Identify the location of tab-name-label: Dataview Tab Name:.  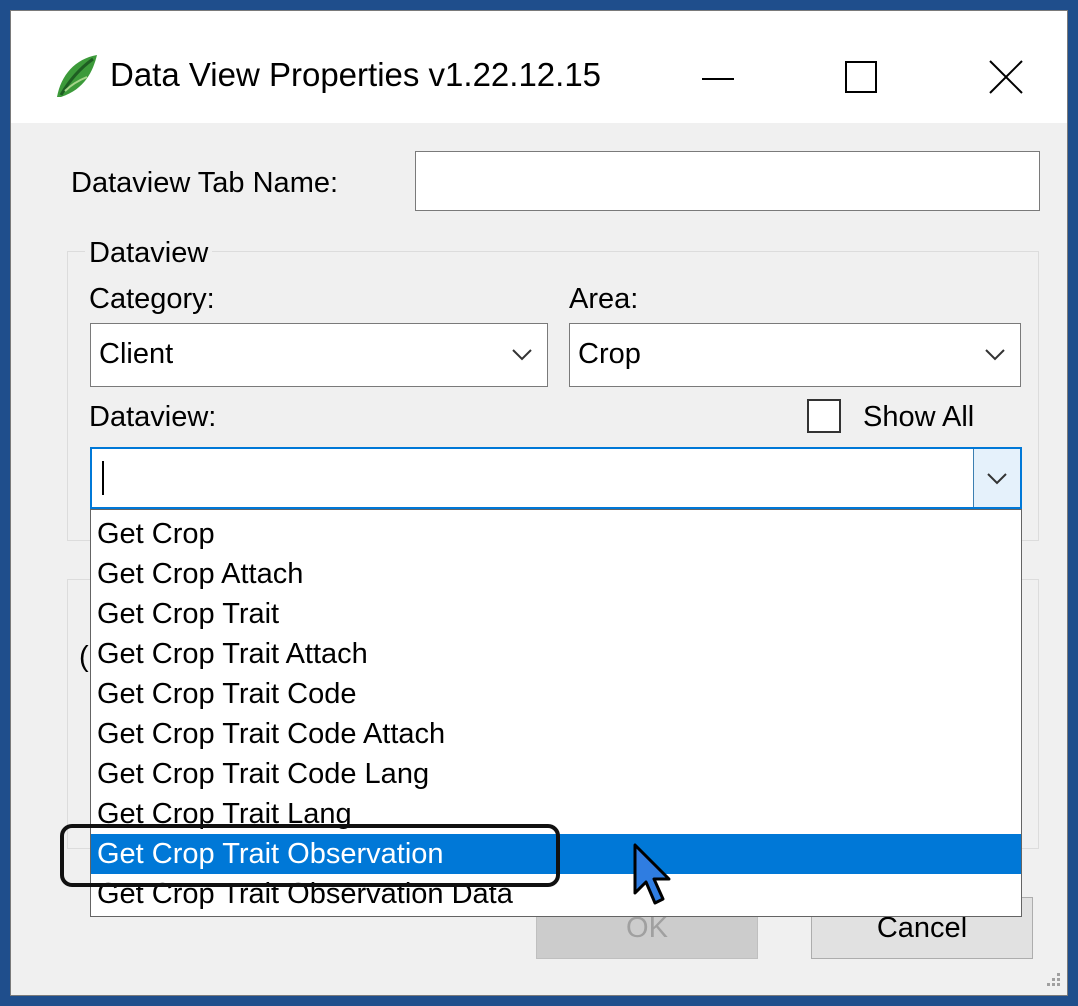
(205, 183).